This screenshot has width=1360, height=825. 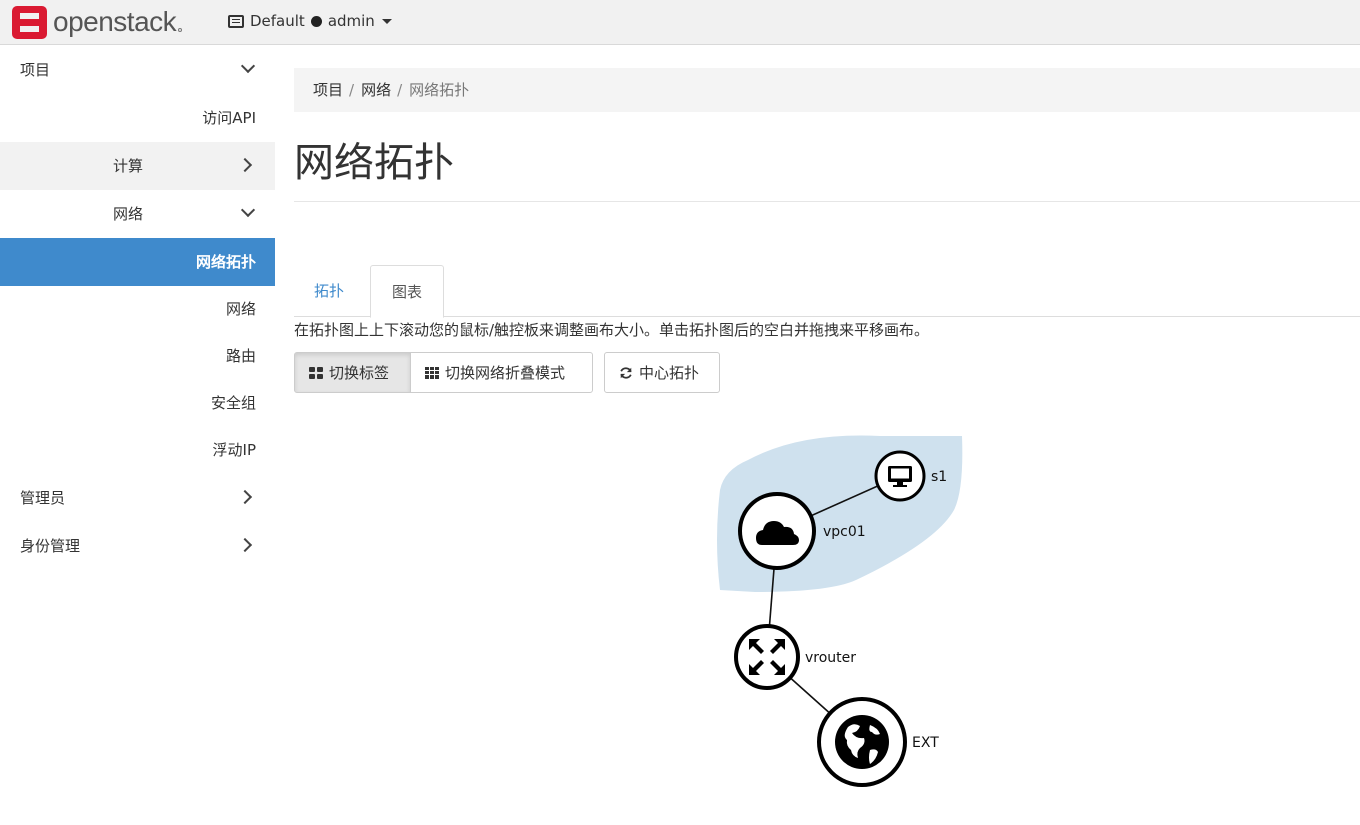 What do you see at coordinates (137, 118) in the screenshot?
I see `sidebar-item-access-api: 访问API` at bounding box center [137, 118].